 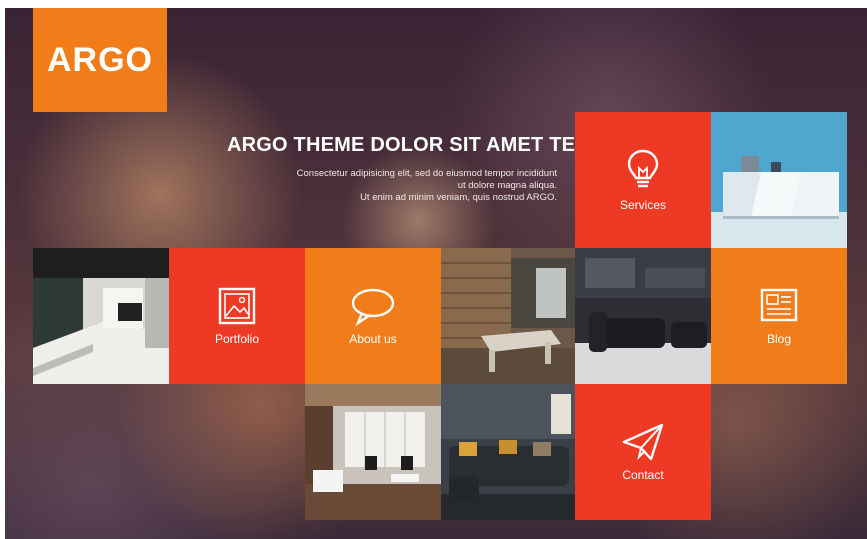 I want to click on about-us-tile: About us, so click(x=373, y=316).